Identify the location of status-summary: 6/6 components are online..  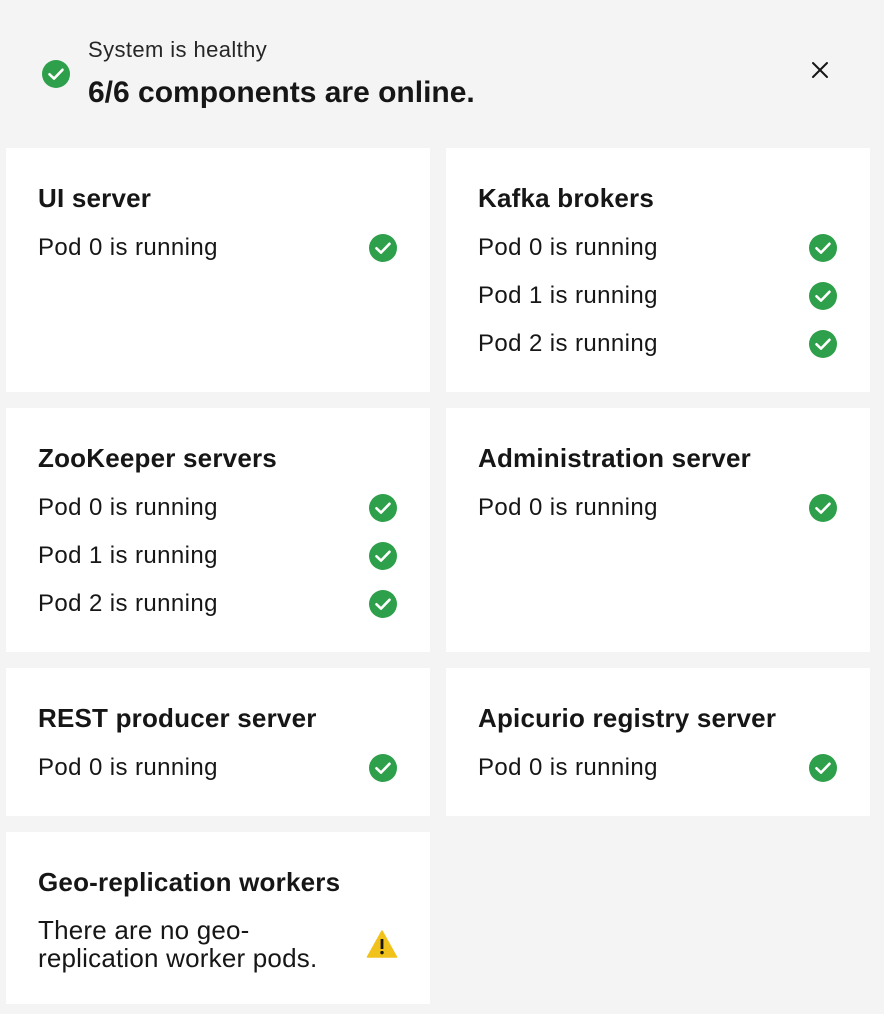
(281, 92).